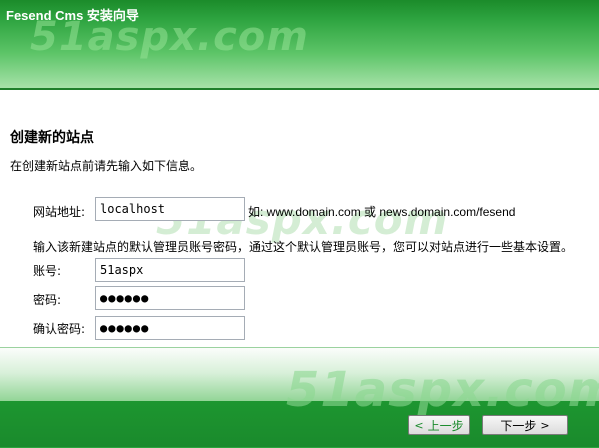  Describe the element at coordinates (106, 166) in the screenshot. I see `section-intro: 在创建新站点前请先输入如下信息。` at that location.